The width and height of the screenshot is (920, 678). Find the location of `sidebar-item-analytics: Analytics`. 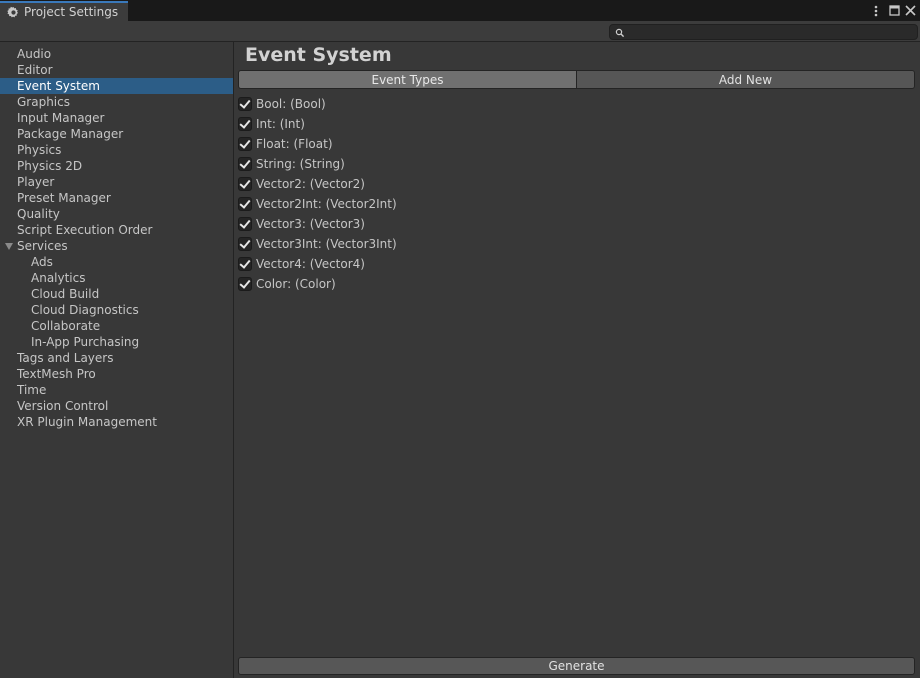

sidebar-item-analytics: Analytics is located at coordinates (116, 278).